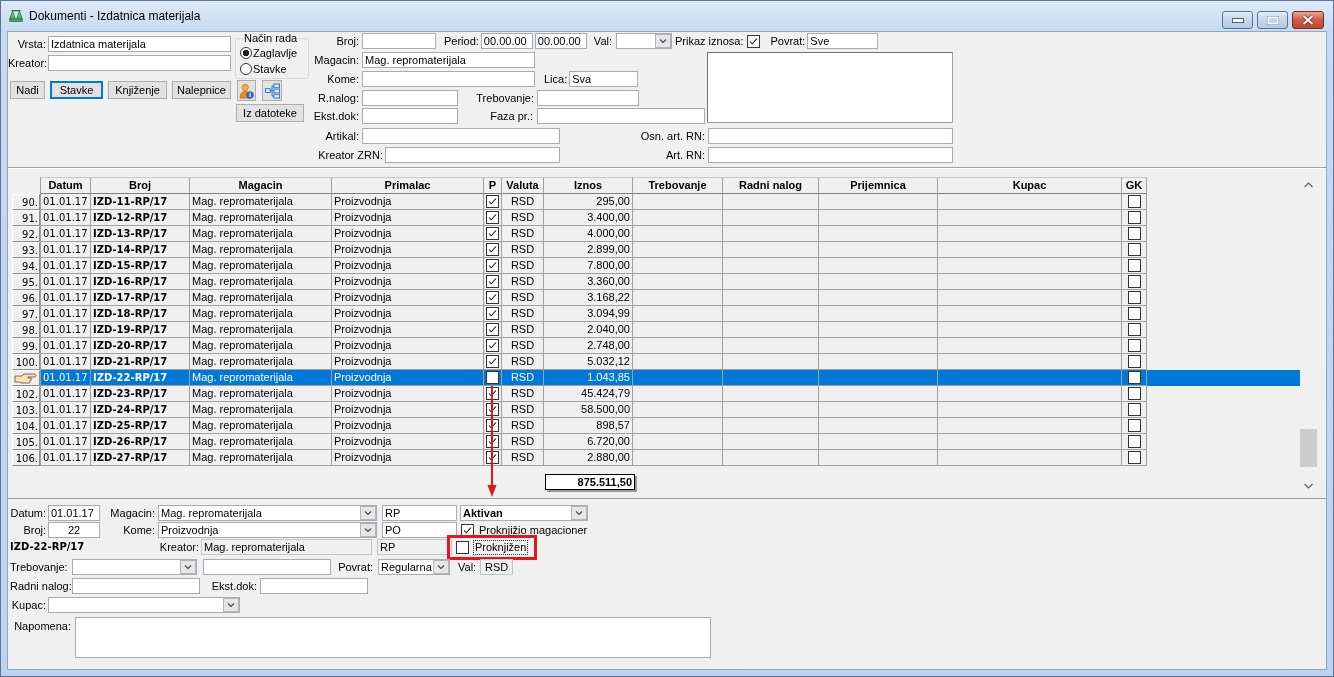 The width and height of the screenshot is (1334, 677). What do you see at coordinates (336, 60) in the screenshot?
I see `field-label: Magacin:` at bounding box center [336, 60].